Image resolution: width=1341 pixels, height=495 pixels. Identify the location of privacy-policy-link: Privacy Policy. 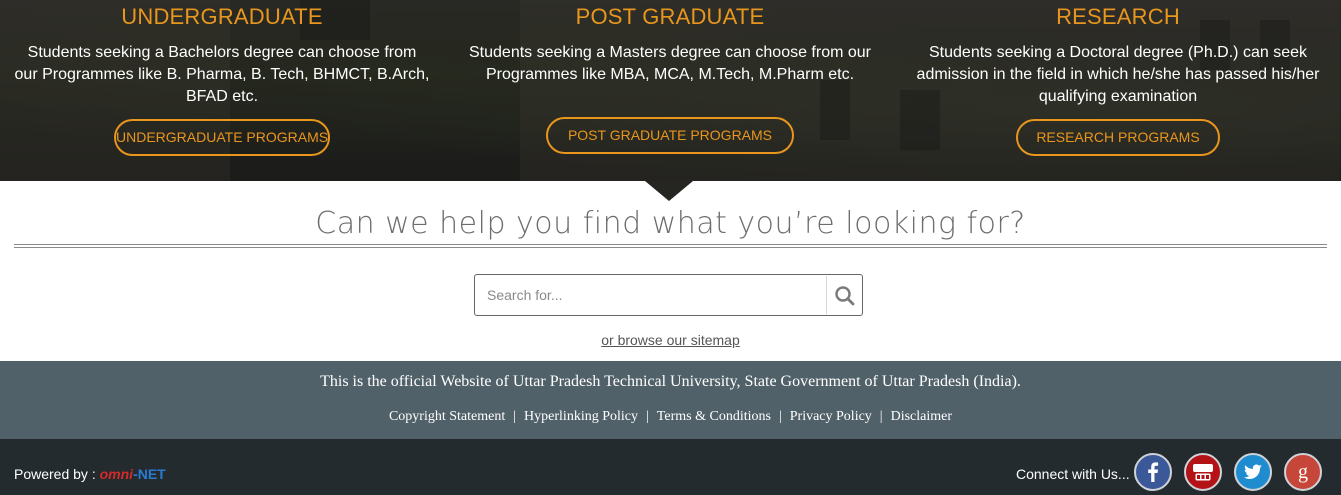
(831, 416).